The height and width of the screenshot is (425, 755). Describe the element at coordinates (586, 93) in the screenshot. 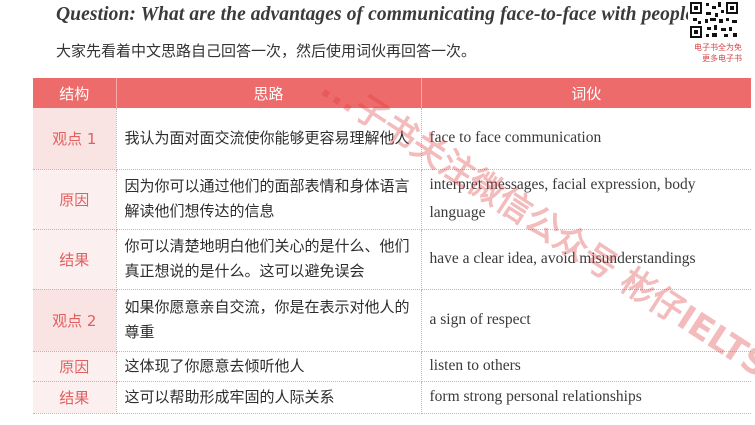

I see `header-vocab: 词伙` at that location.